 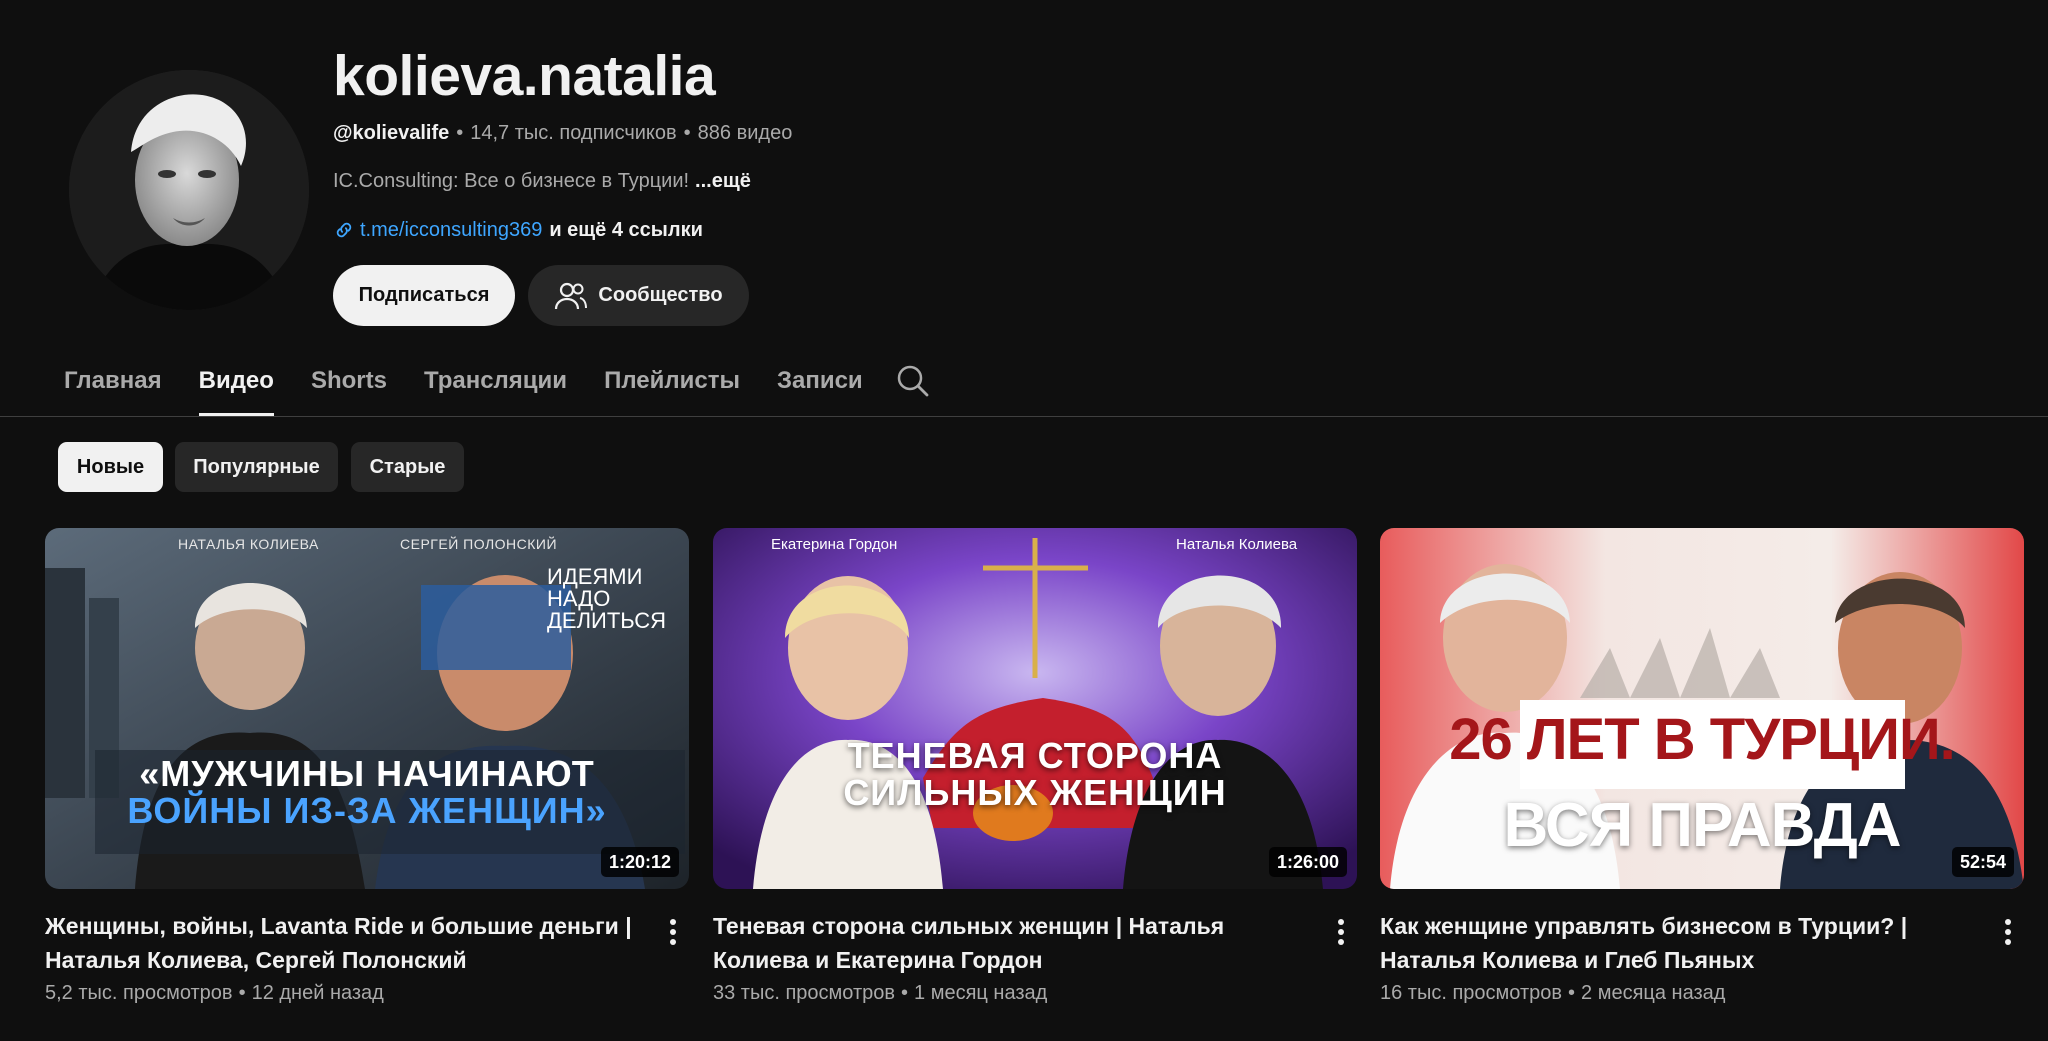 I want to click on description-text: IC.Consulting: Все о бизнесе в Турции!, so click(x=511, y=181).